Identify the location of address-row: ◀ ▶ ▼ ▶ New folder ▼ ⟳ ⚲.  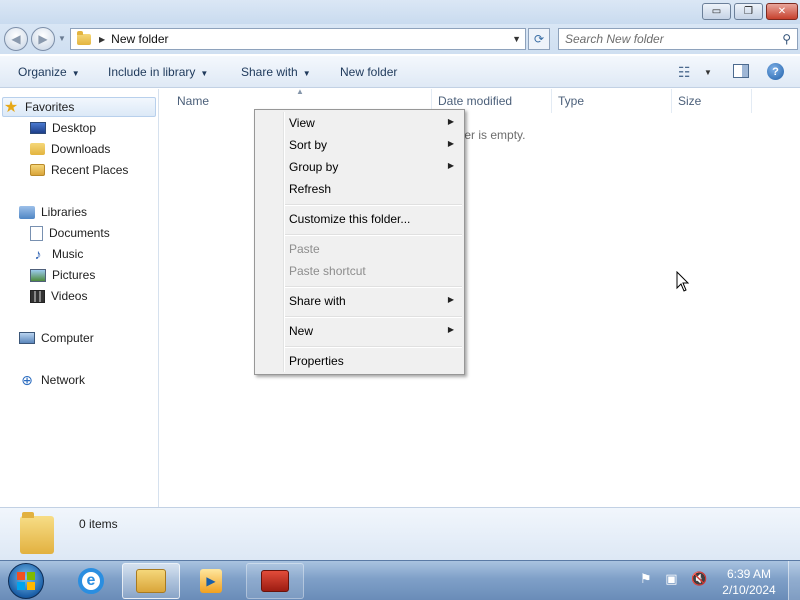
(400, 39).